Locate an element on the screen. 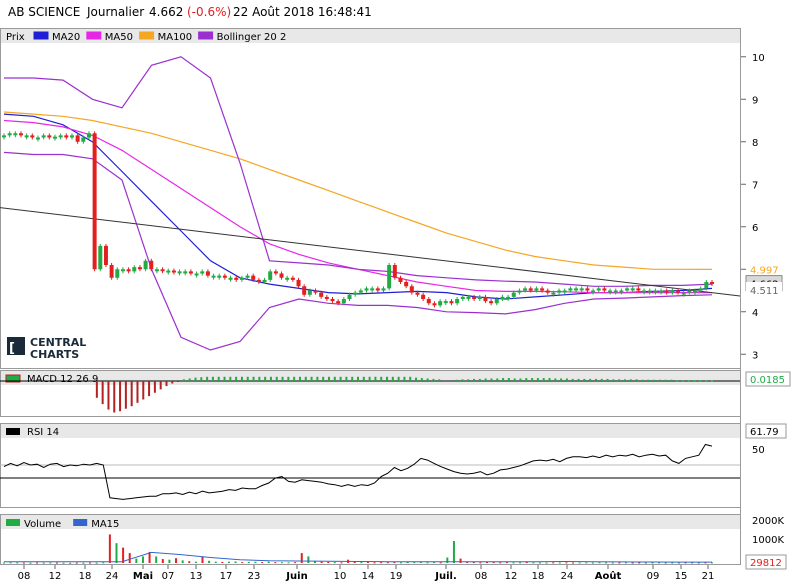 The image size is (806, 583). price-axis-label-1: 9 is located at coordinates (755, 100).